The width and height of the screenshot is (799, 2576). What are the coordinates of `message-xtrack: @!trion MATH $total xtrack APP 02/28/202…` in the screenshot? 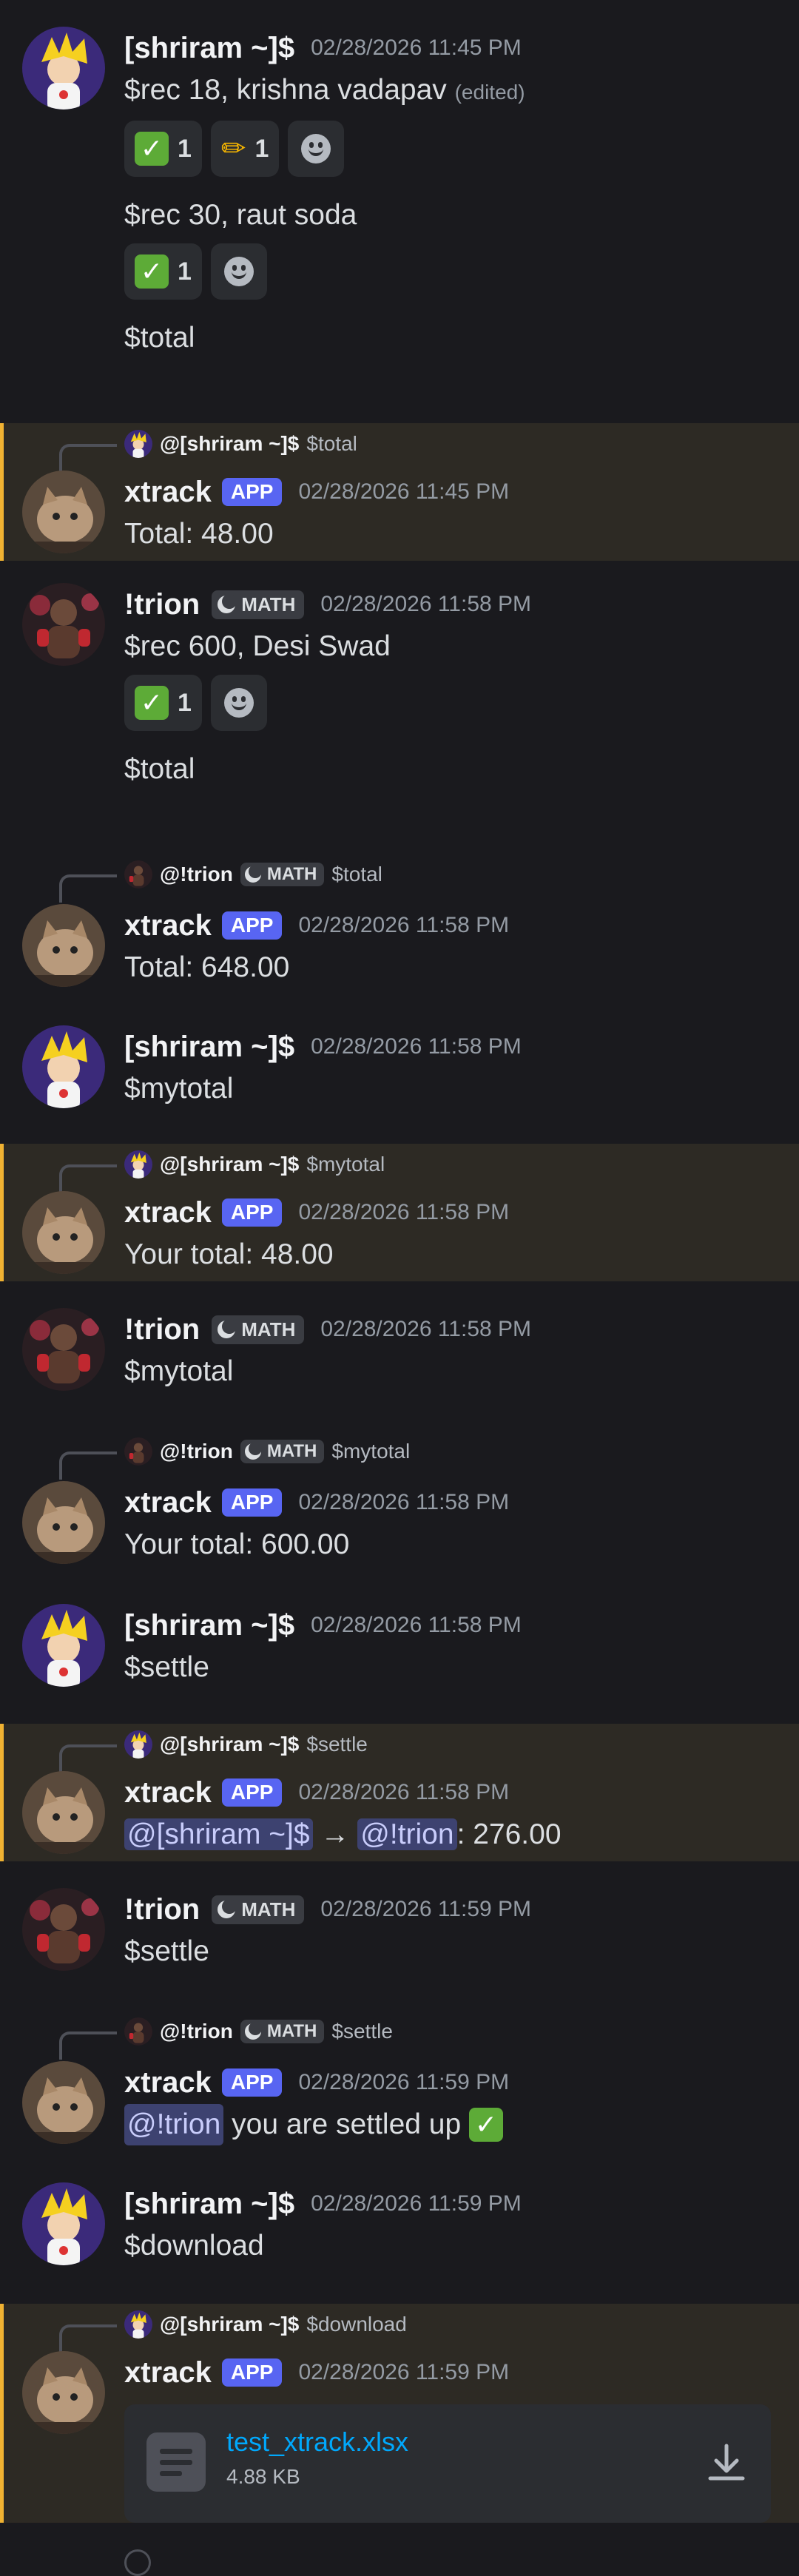 It's located at (399, 923).